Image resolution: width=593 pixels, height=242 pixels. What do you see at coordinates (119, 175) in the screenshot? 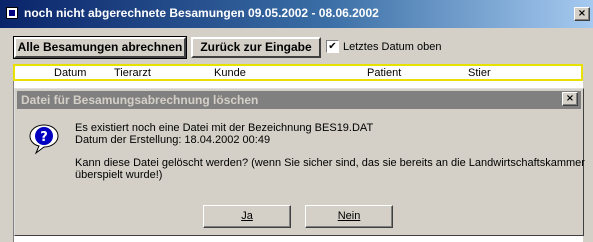
I see `message-question-continued: überspielt wurde!)` at bounding box center [119, 175].